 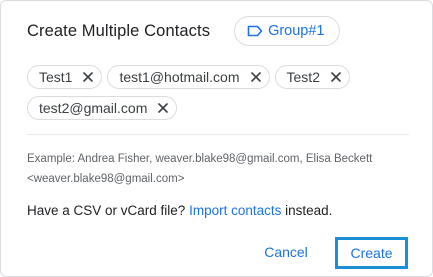 I want to click on contact-chip: Test1, so click(x=65, y=77).